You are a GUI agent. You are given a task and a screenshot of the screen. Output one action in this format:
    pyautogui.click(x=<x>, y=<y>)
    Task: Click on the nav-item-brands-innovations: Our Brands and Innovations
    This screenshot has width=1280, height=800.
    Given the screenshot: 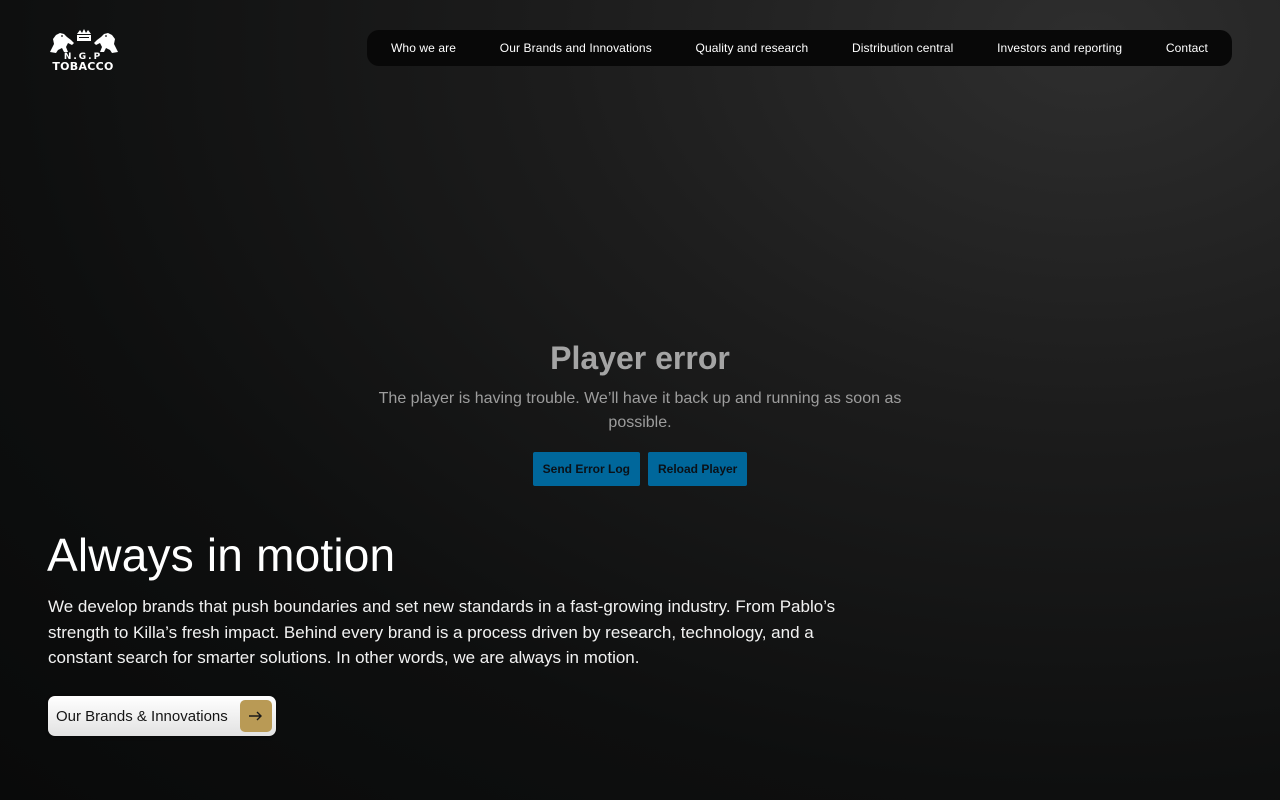 What is the action you would take?
    pyautogui.click(x=576, y=48)
    